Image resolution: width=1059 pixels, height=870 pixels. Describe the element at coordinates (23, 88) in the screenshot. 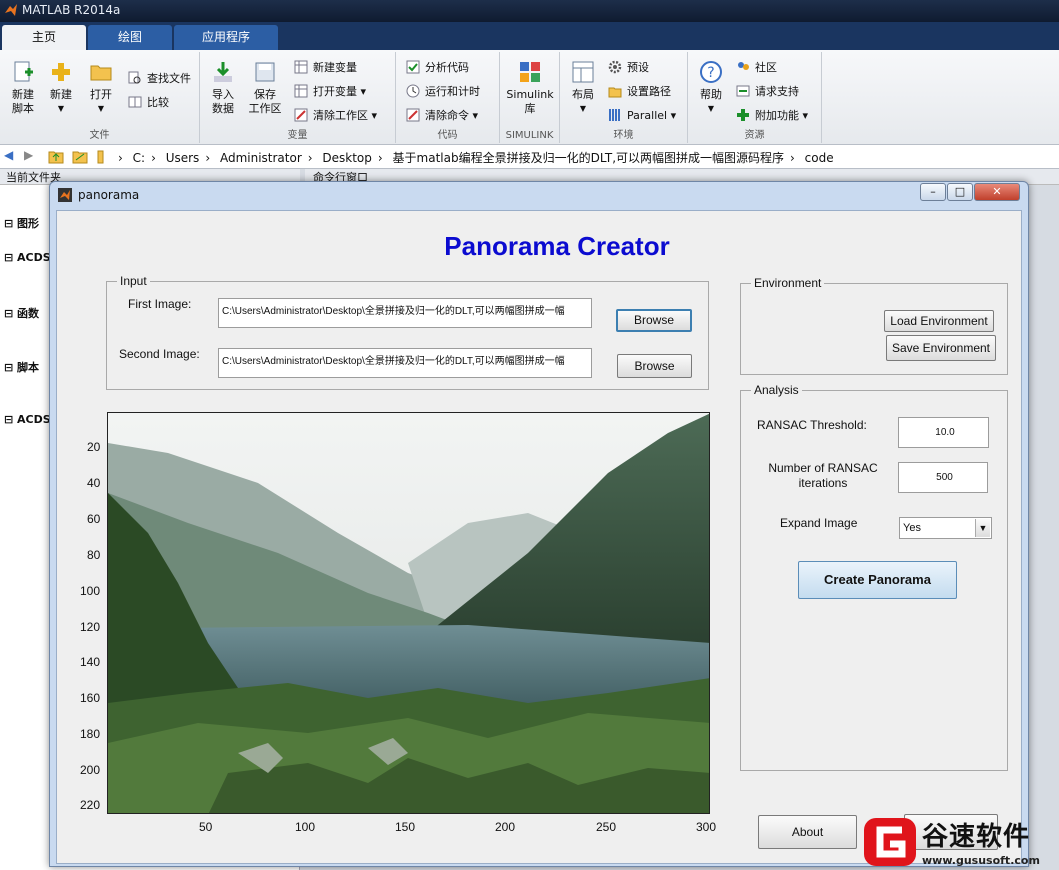

I see `new-script-button: 新建 脚本` at that location.